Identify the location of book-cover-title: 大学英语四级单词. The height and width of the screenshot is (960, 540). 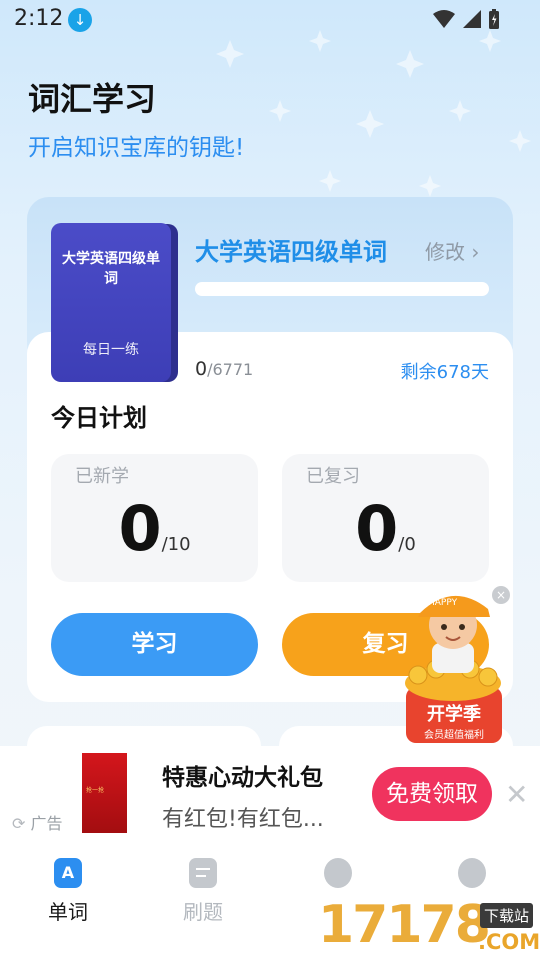
(111, 269).